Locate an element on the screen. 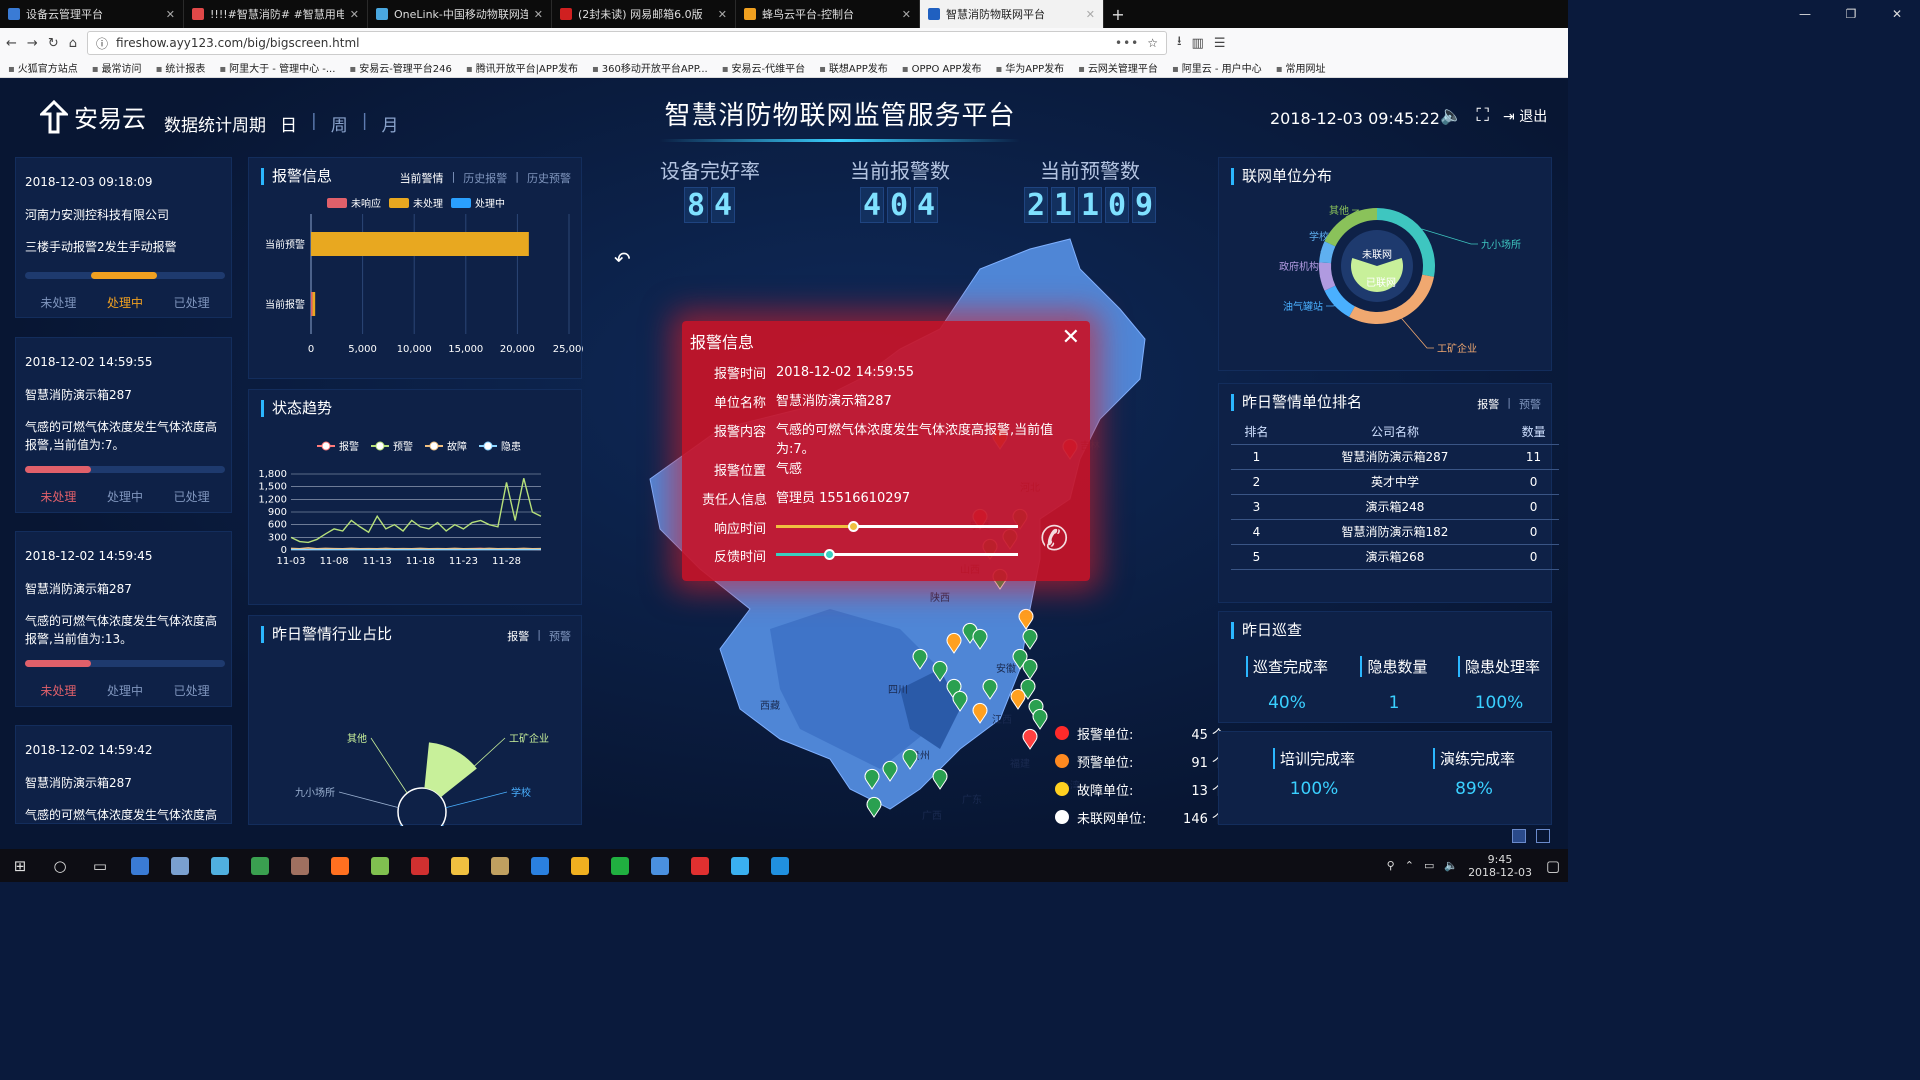 Image resolution: width=1920 pixels, height=1080 pixels. download-icon: ⭳ is located at coordinates (1179, 43).